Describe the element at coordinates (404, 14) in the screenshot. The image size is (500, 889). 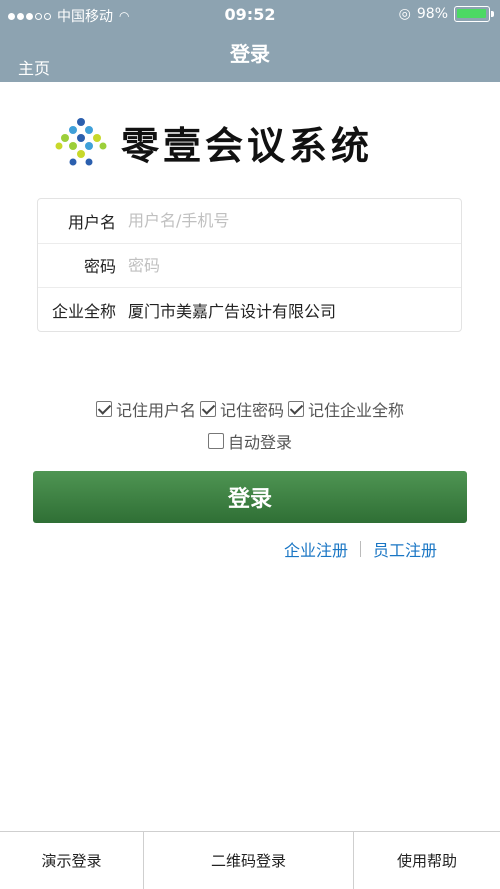
I see `orientation-lock-icon: ◎` at that location.